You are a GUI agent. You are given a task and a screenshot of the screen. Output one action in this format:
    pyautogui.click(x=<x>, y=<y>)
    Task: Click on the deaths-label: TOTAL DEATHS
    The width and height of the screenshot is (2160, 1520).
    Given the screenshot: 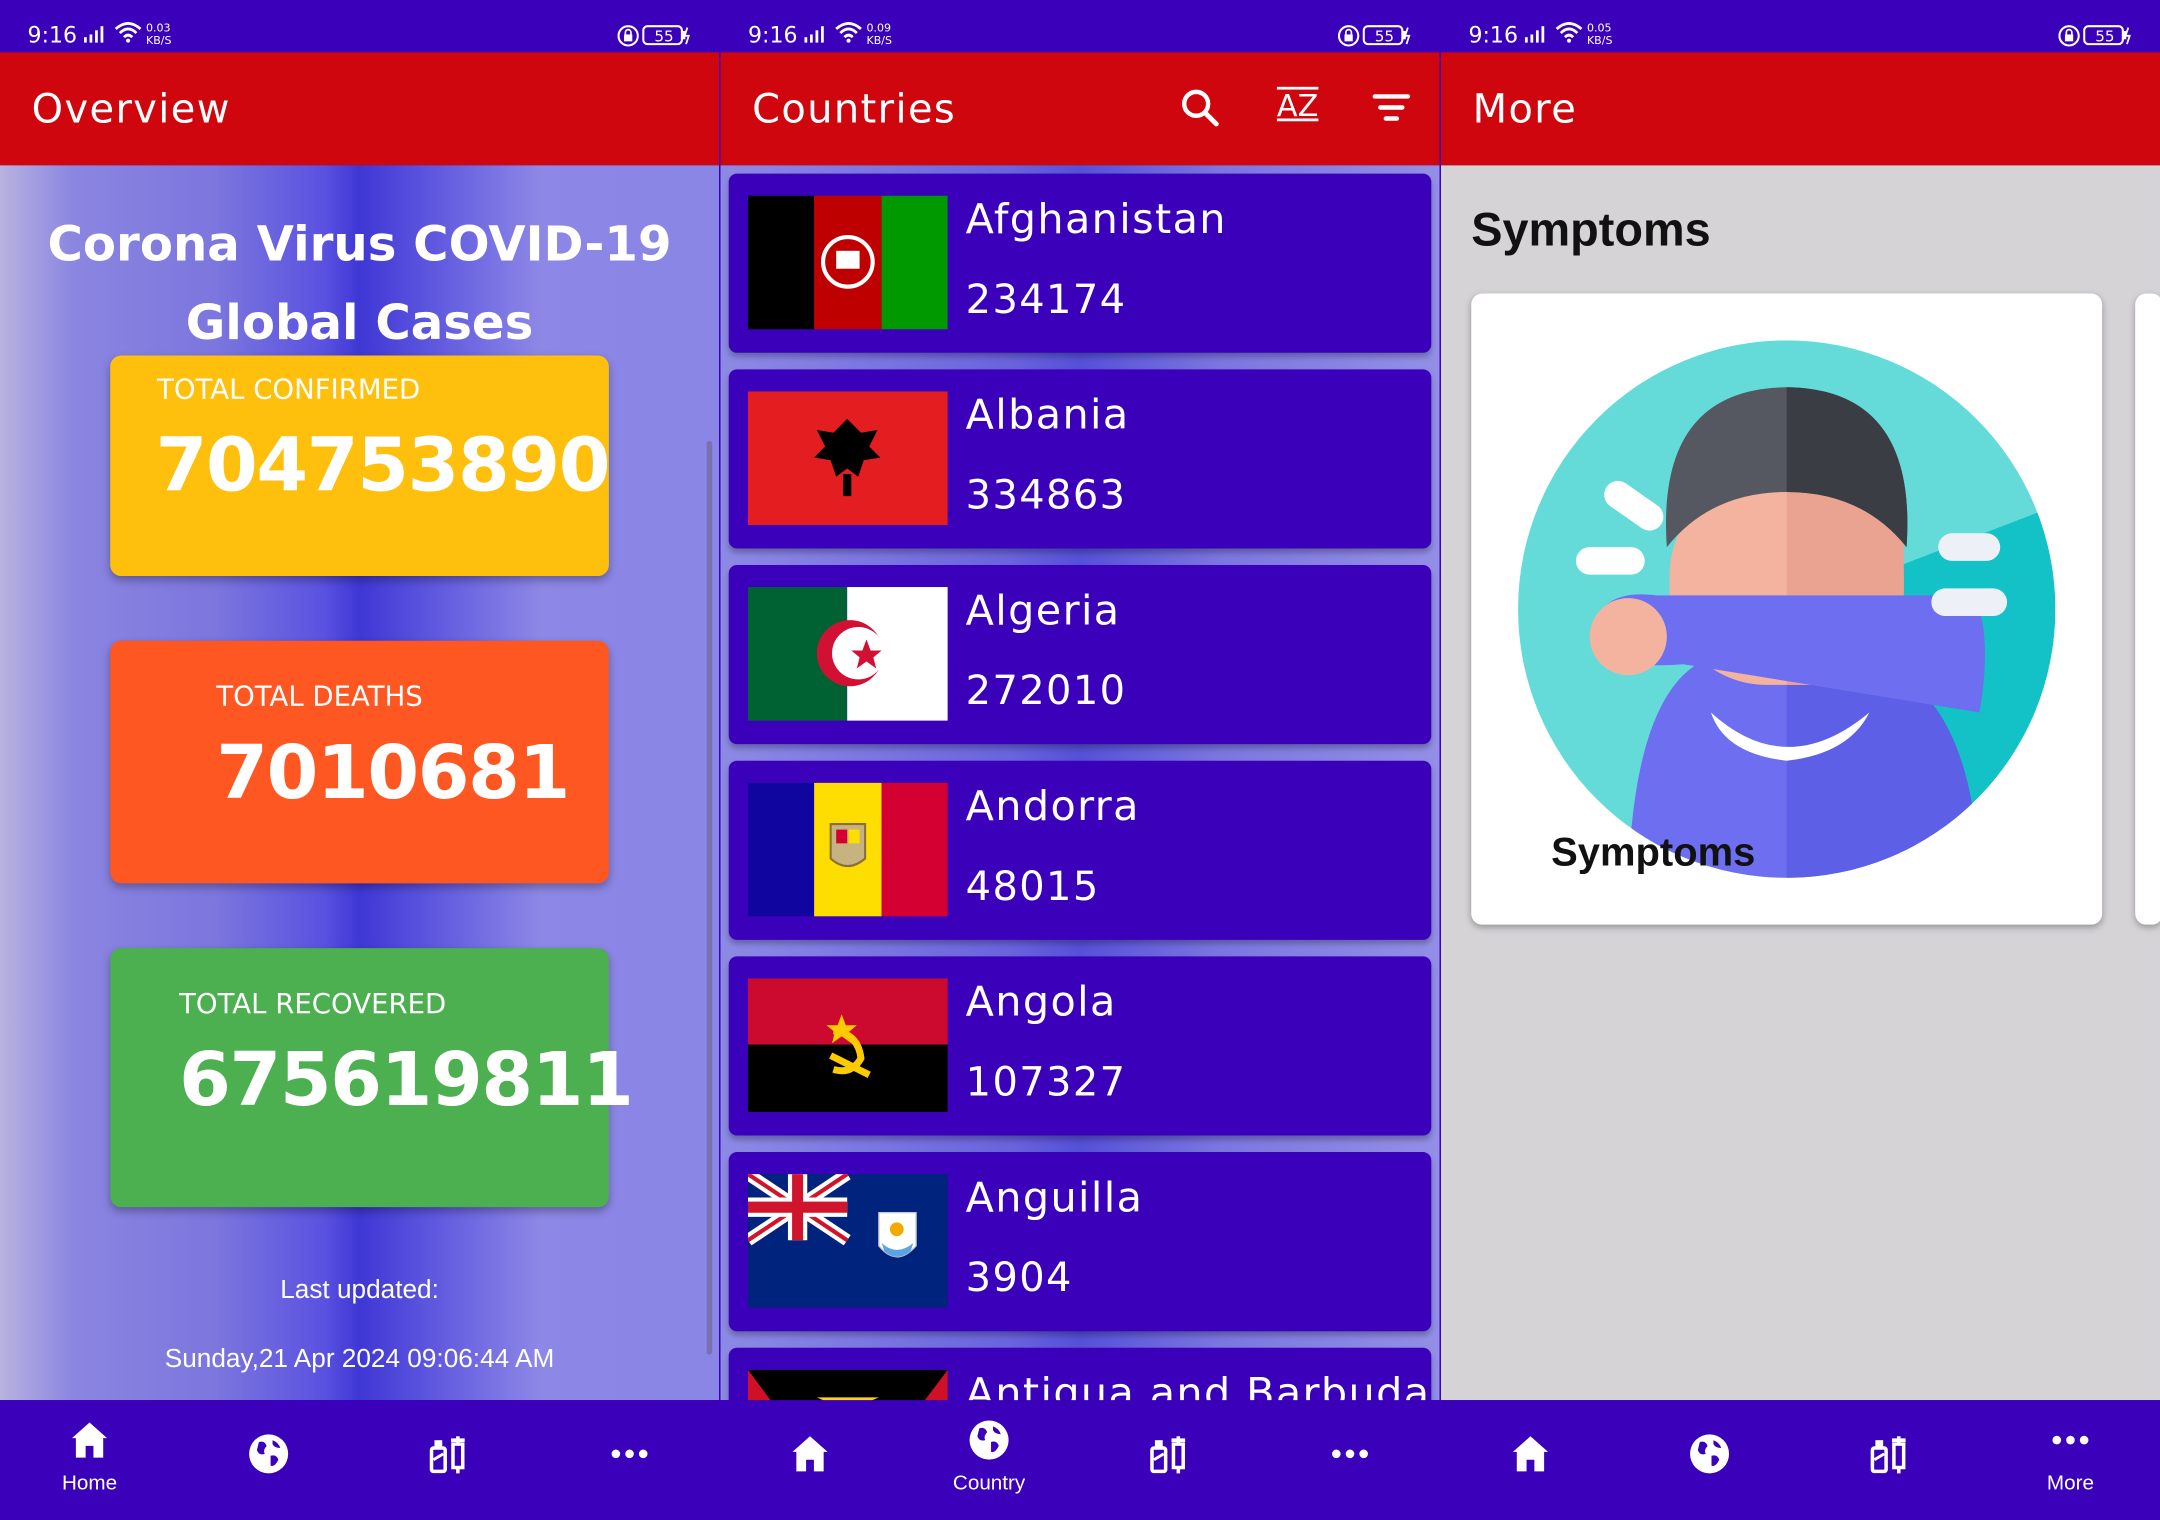 What is the action you would take?
    pyautogui.click(x=319, y=696)
    